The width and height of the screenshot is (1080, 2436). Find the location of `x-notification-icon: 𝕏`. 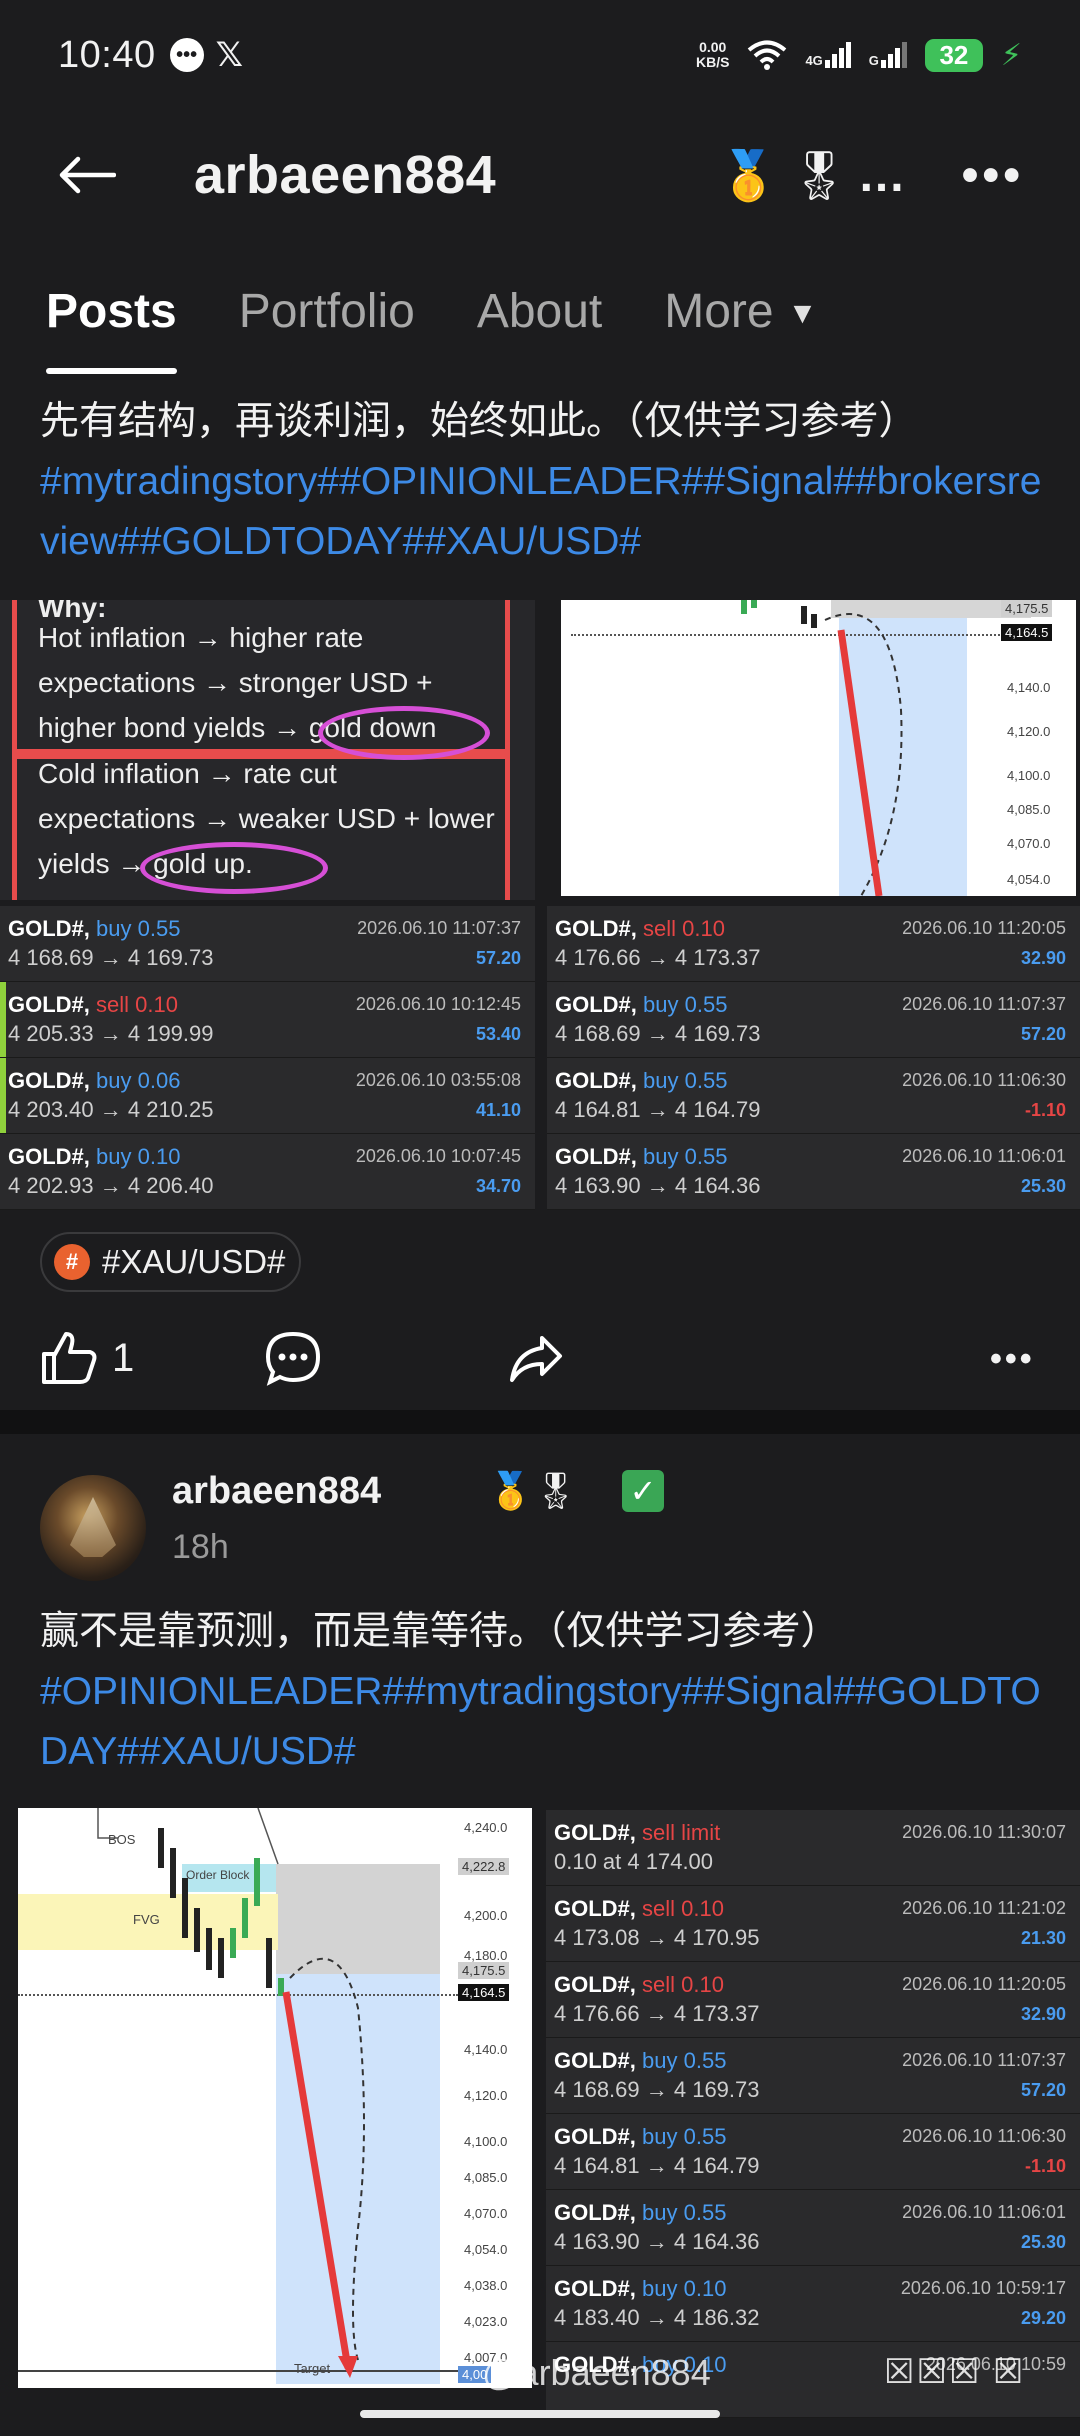

x-notification-icon: 𝕏 is located at coordinates (229, 55).